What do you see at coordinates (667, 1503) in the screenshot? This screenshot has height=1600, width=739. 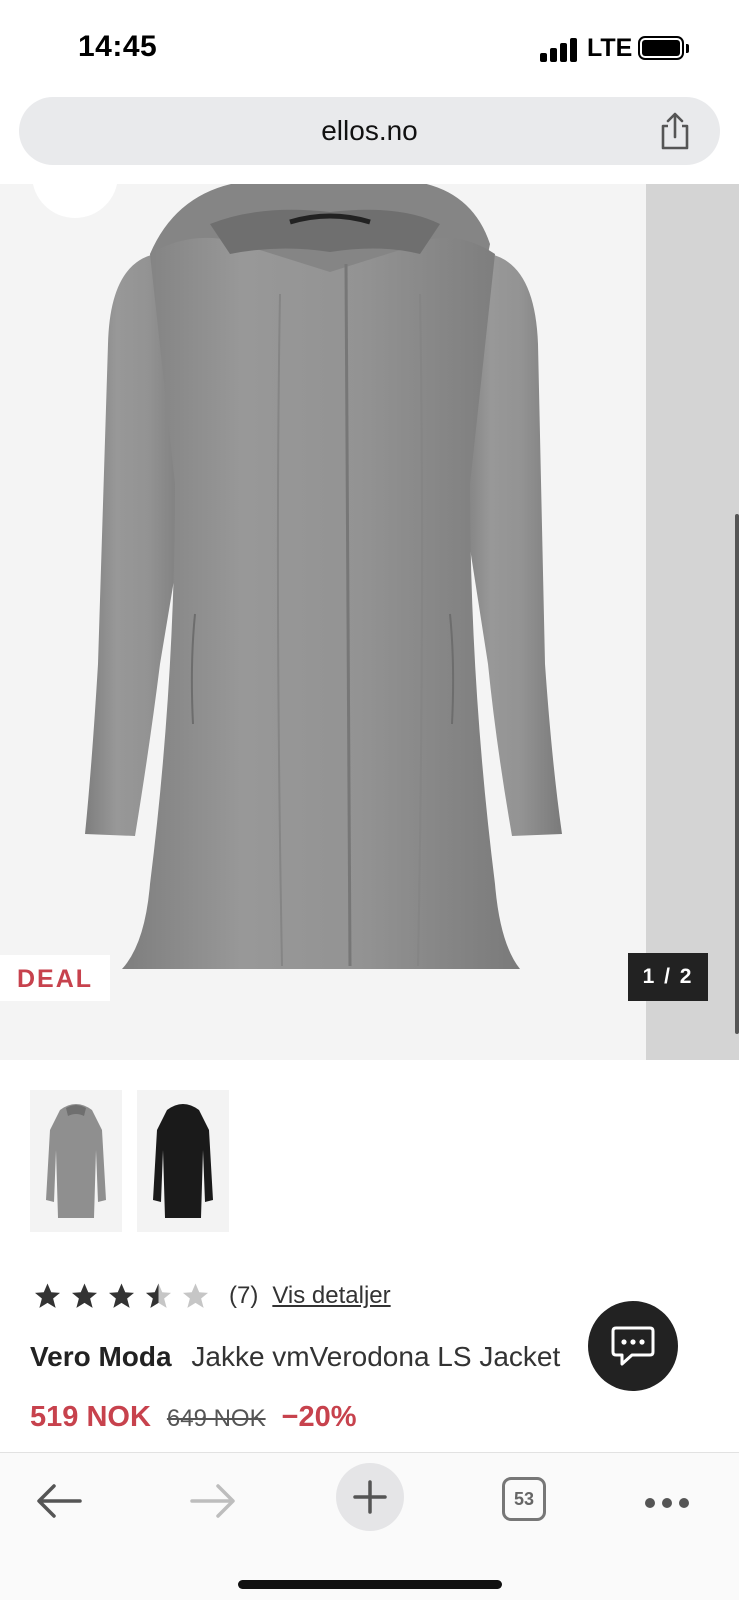 I see `more-icon` at bounding box center [667, 1503].